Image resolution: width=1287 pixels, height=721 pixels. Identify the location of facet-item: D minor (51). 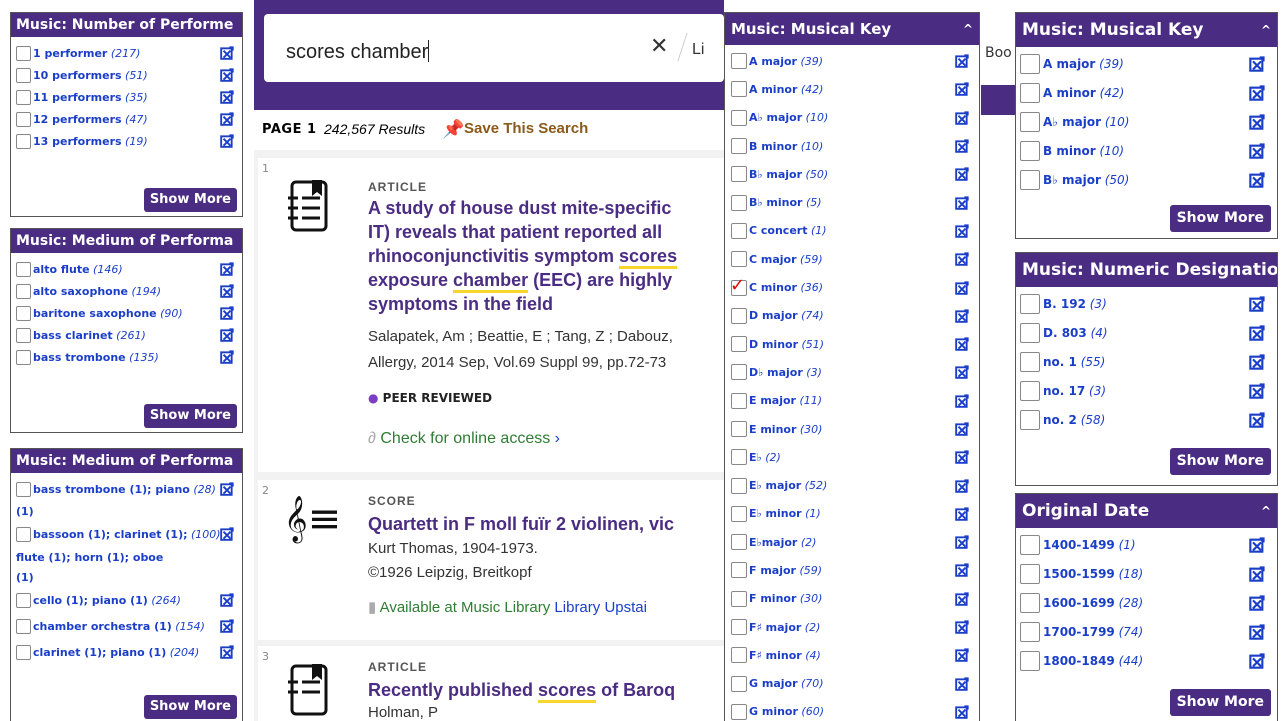
(852, 344).